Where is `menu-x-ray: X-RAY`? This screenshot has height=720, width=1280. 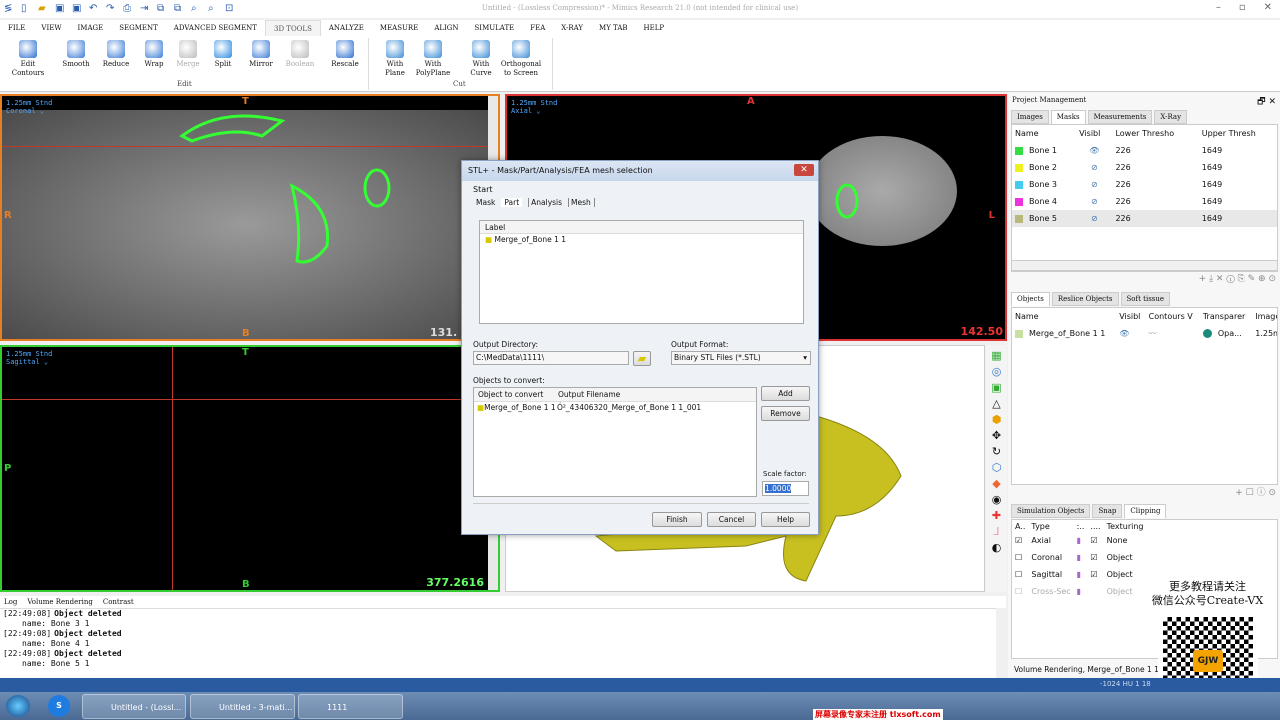 menu-x-ray: X-RAY is located at coordinates (572, 28).